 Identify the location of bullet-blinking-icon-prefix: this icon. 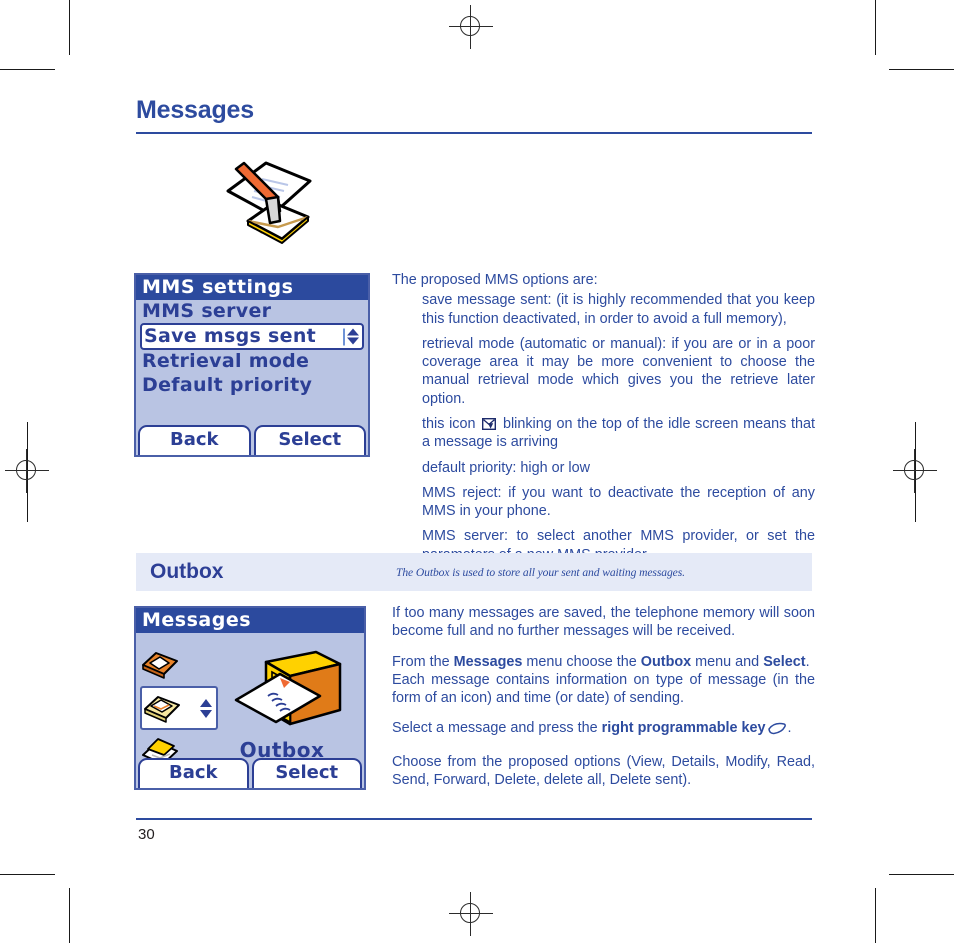
(449, 423).